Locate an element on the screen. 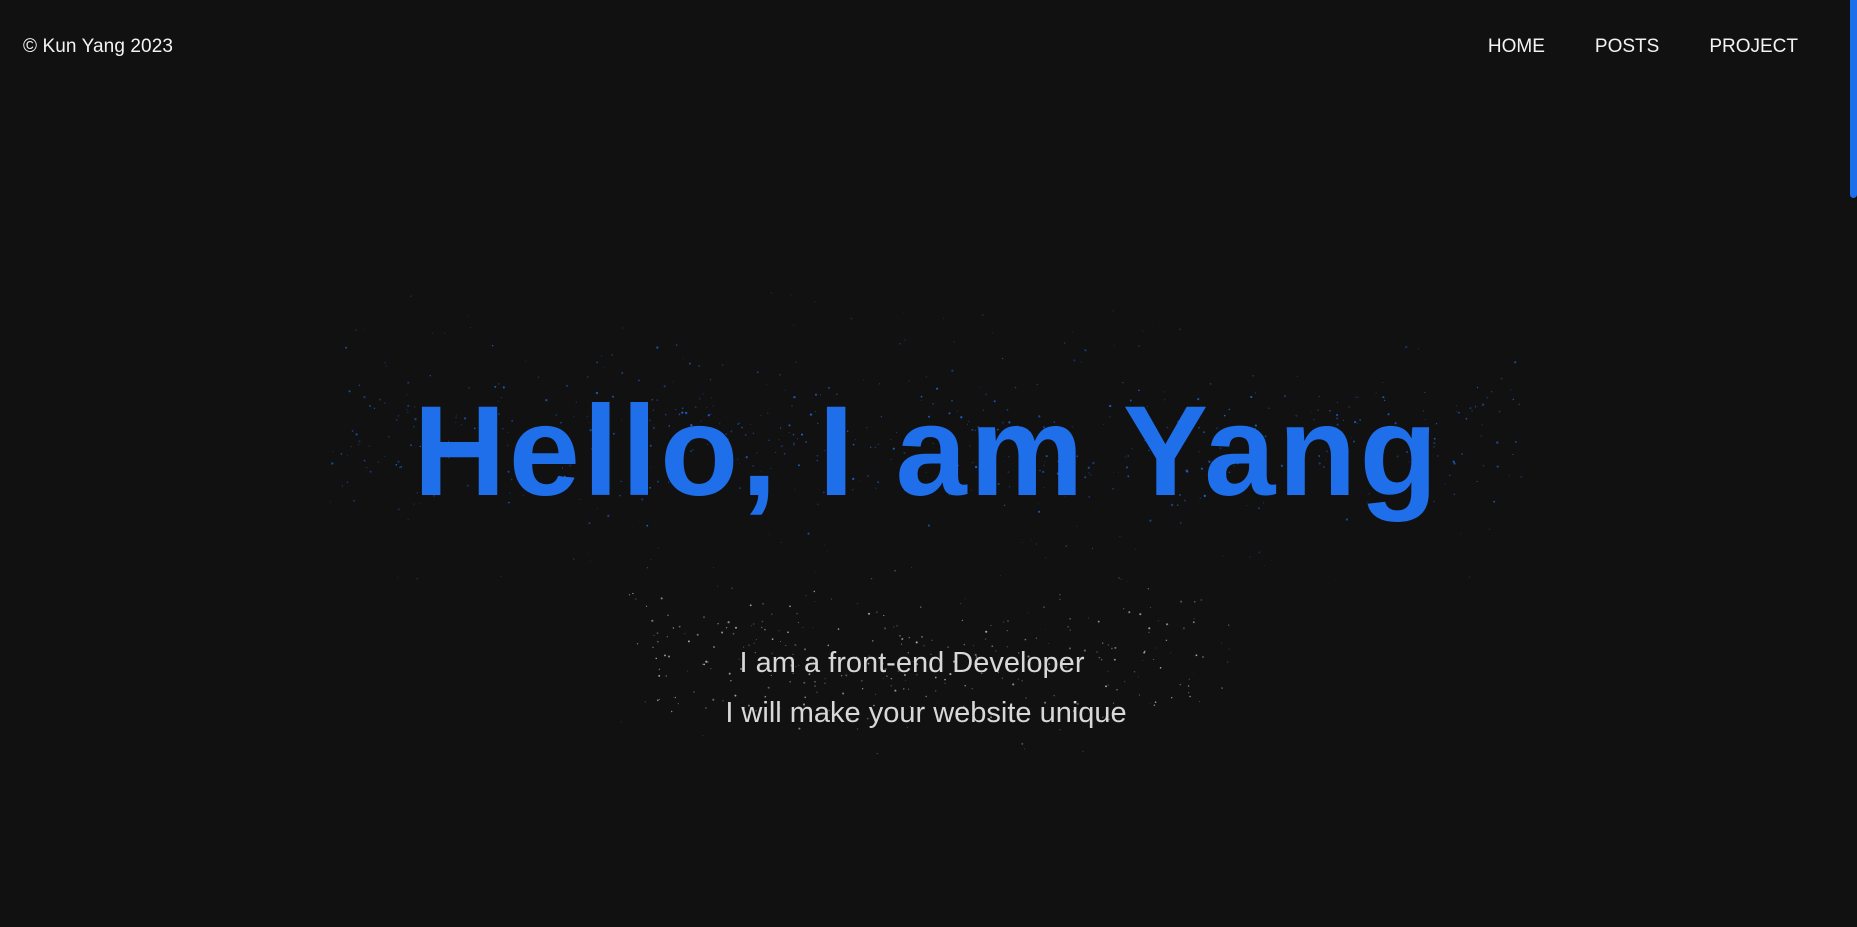 This screenshot has width=1857, height=927. site-header: © Kun Yang 2023 HOME POSTS PROJECT is located at coordinates (928, 48).